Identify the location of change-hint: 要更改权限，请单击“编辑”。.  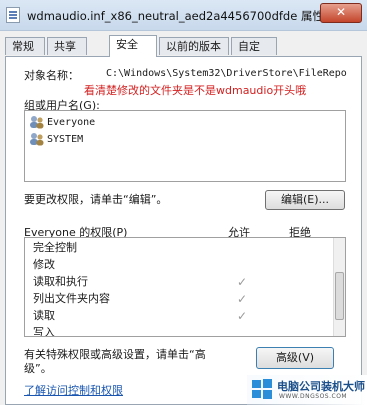
(96, 199).